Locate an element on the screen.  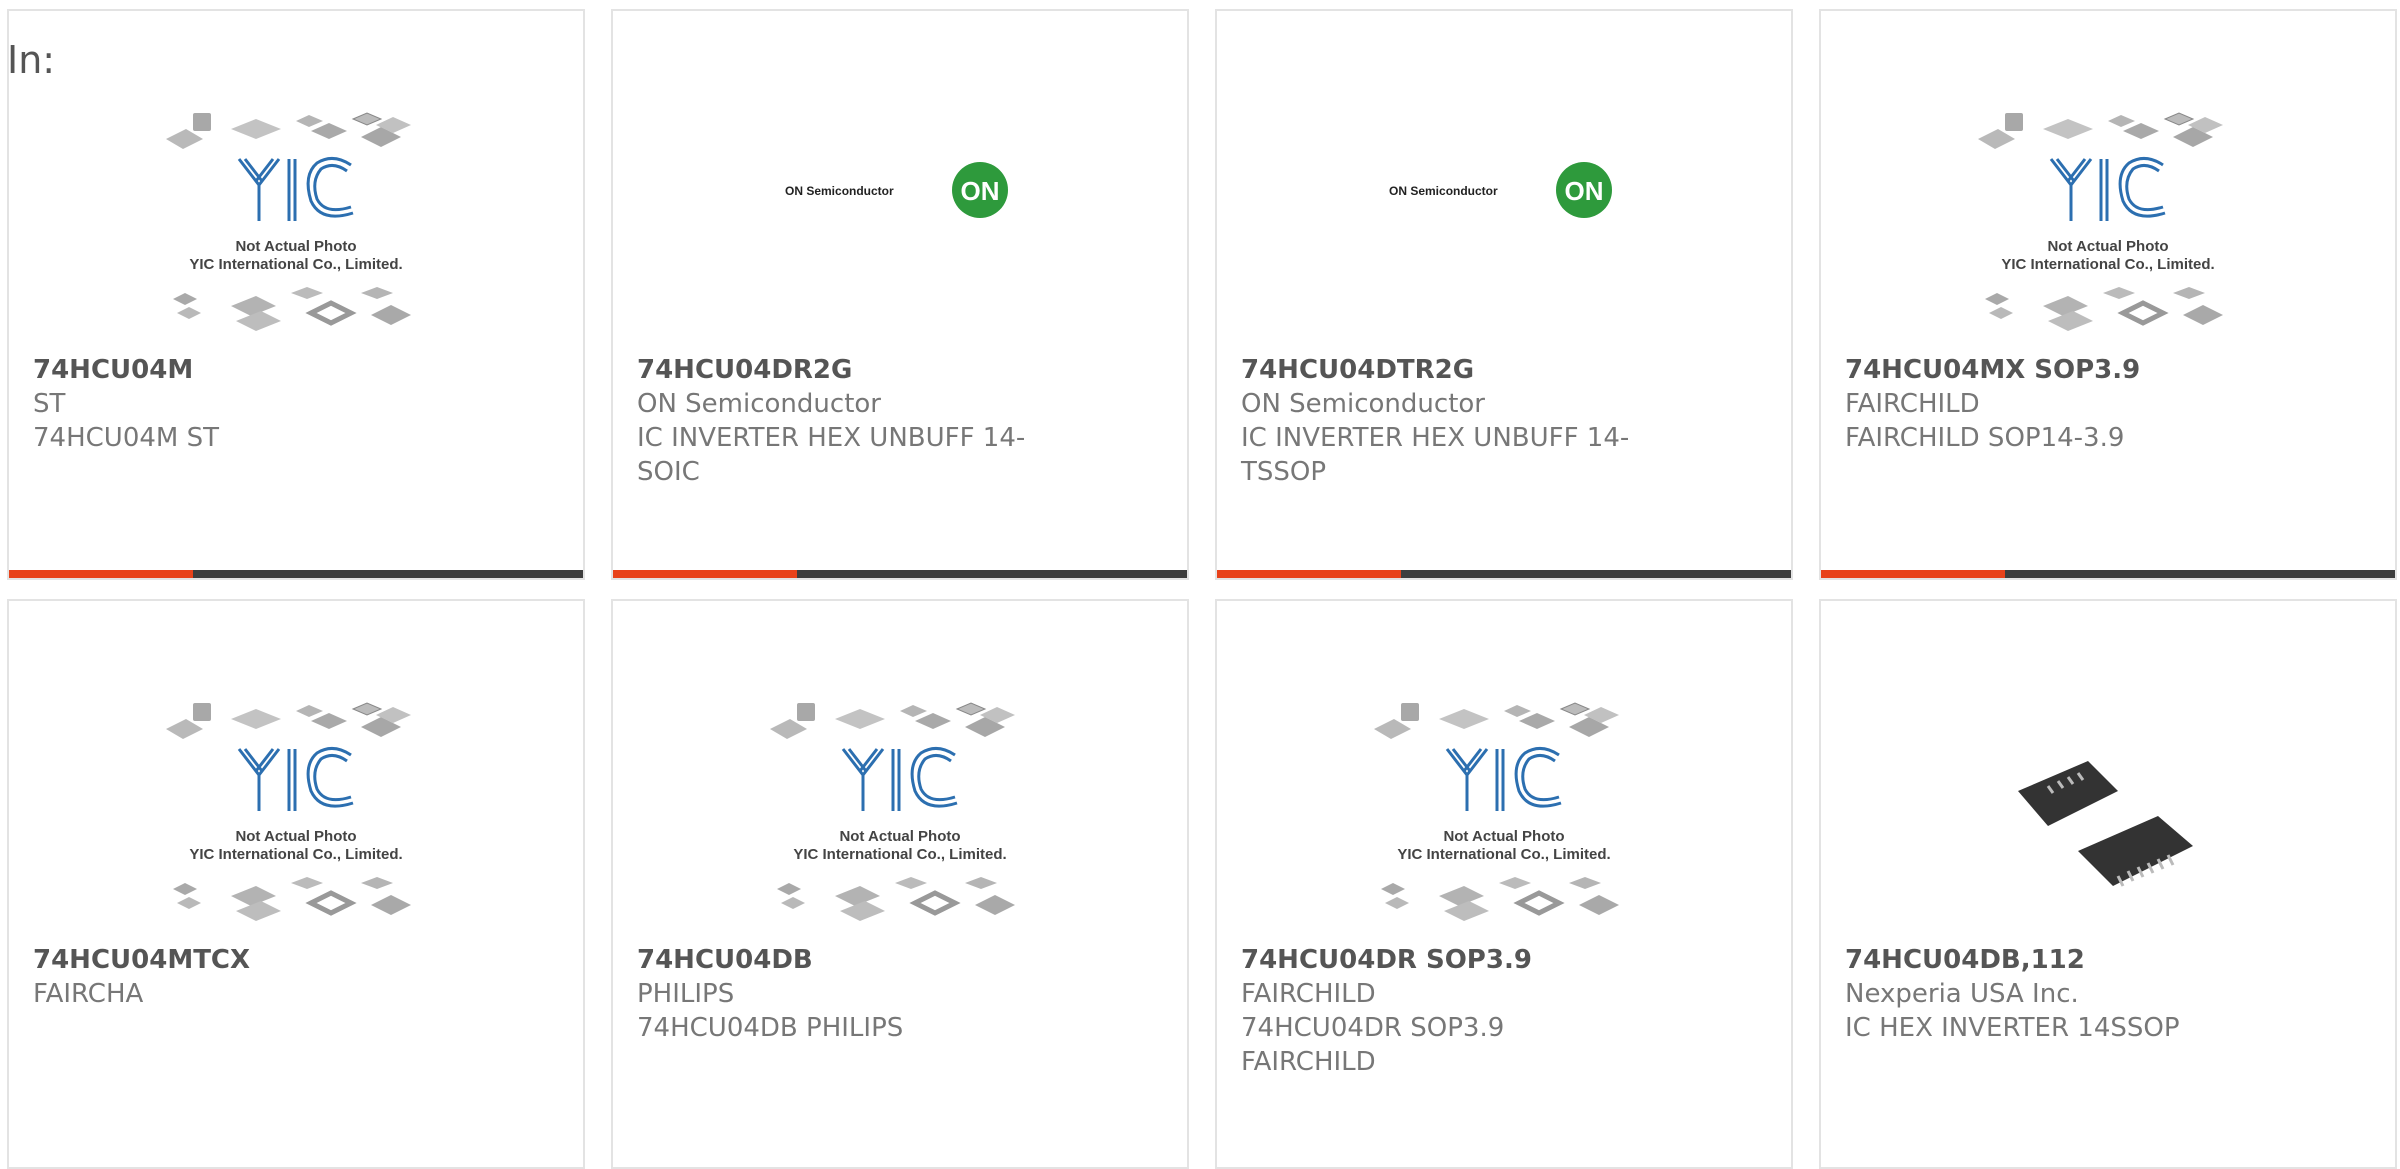
part-number-link: 74HCU04DTR2G is located at coordinates (1504, 370).